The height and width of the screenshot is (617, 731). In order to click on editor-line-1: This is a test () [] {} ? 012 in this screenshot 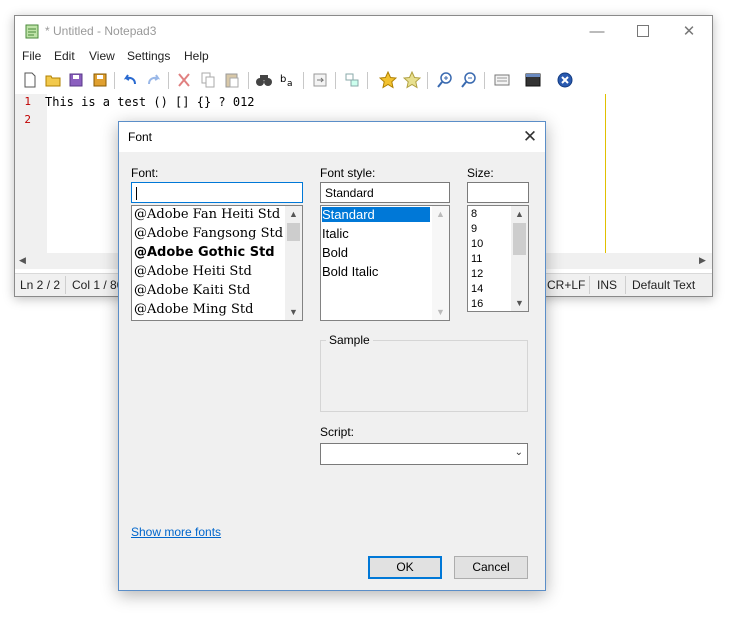, I will do `click(150, 102)`.